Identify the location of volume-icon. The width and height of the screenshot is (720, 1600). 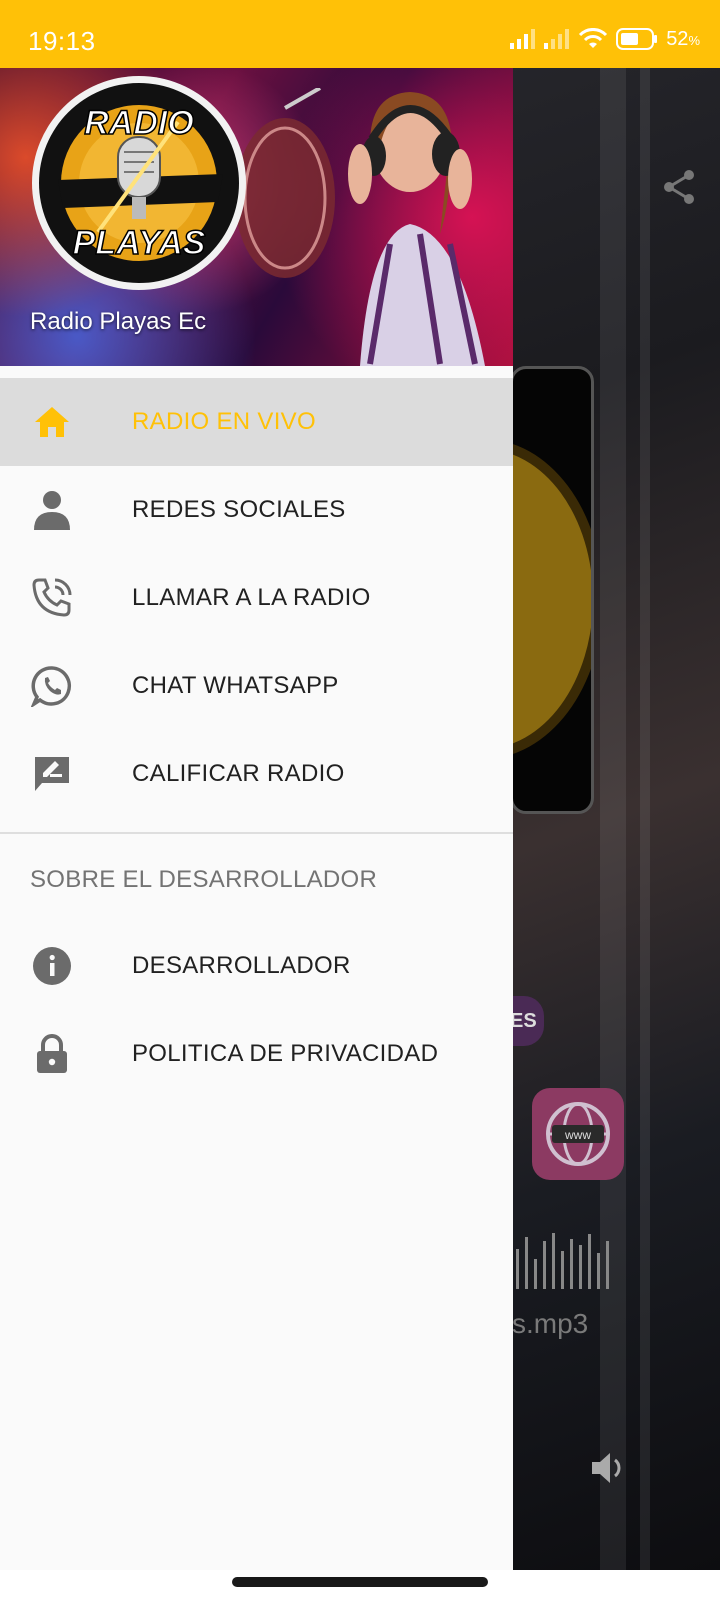
(608, 1468).